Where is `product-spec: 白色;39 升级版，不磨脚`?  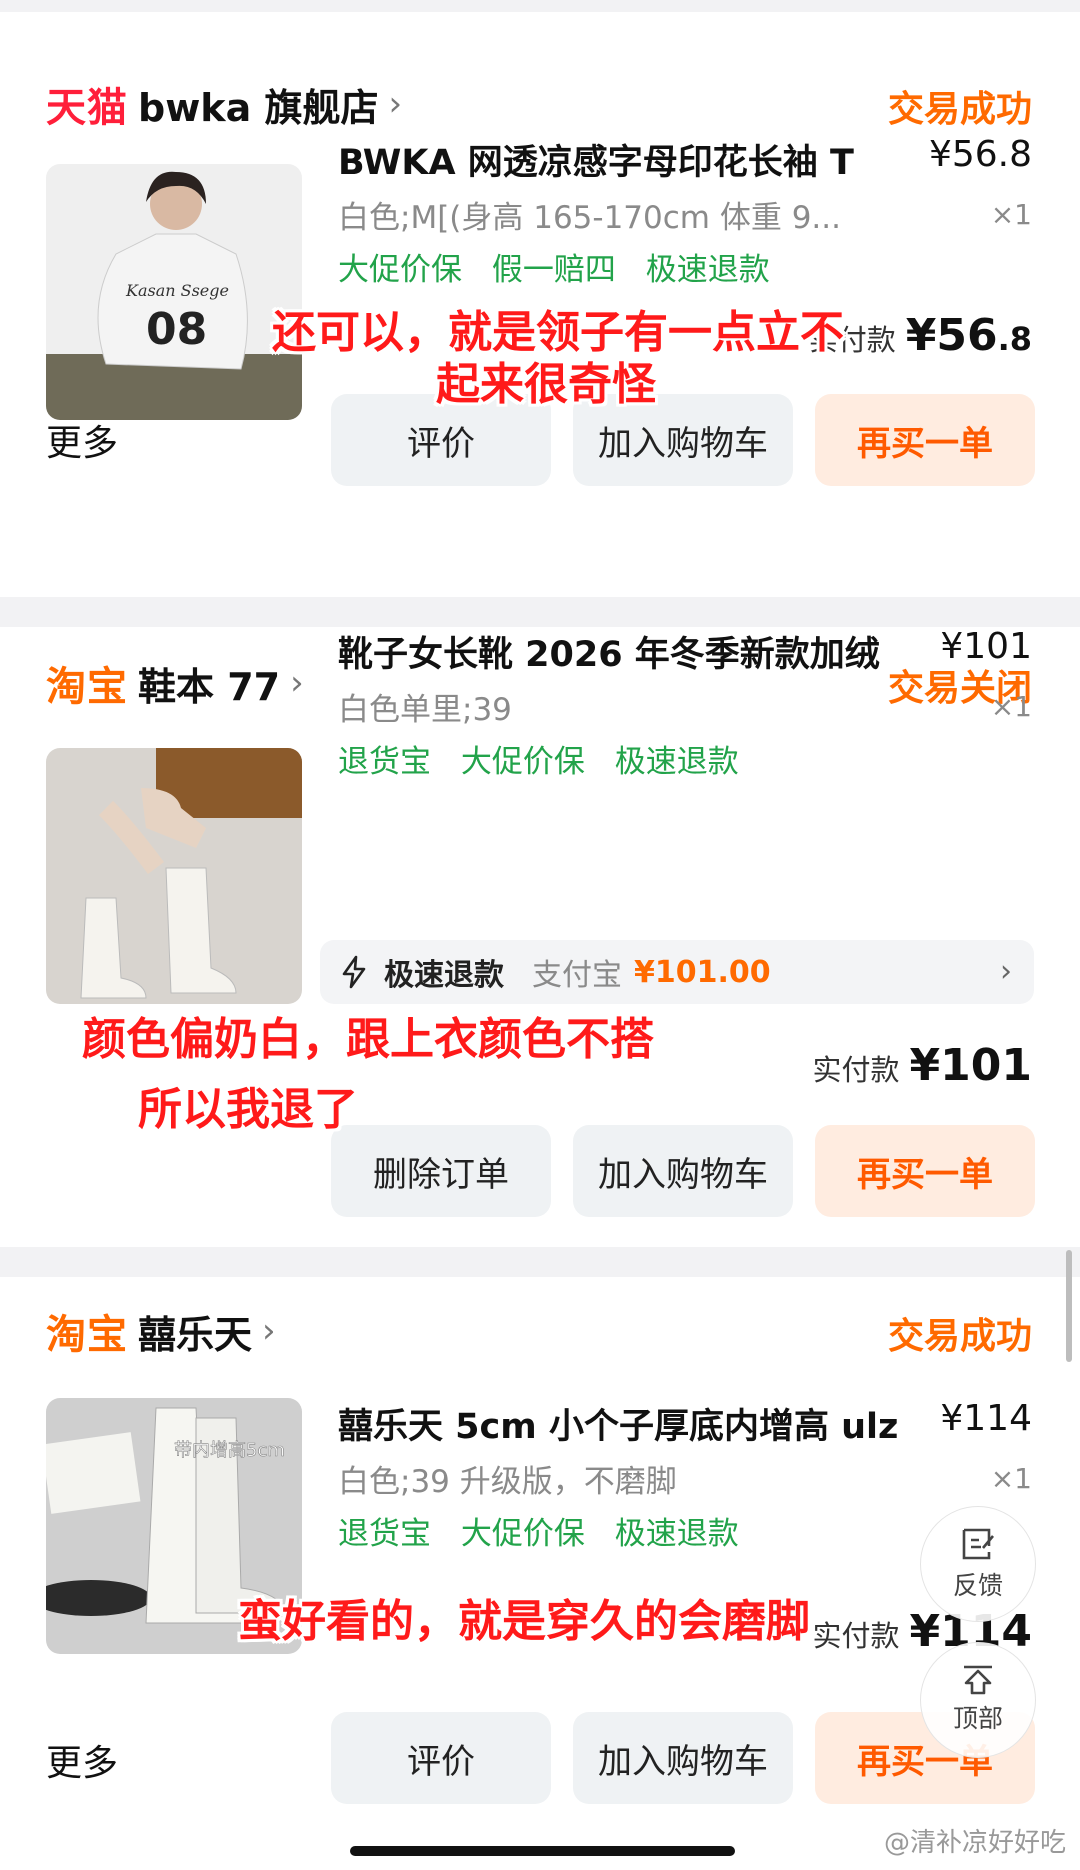
product-spec: 白色;39 升级版，不磨脚 is located at coordinates (507, 1482).